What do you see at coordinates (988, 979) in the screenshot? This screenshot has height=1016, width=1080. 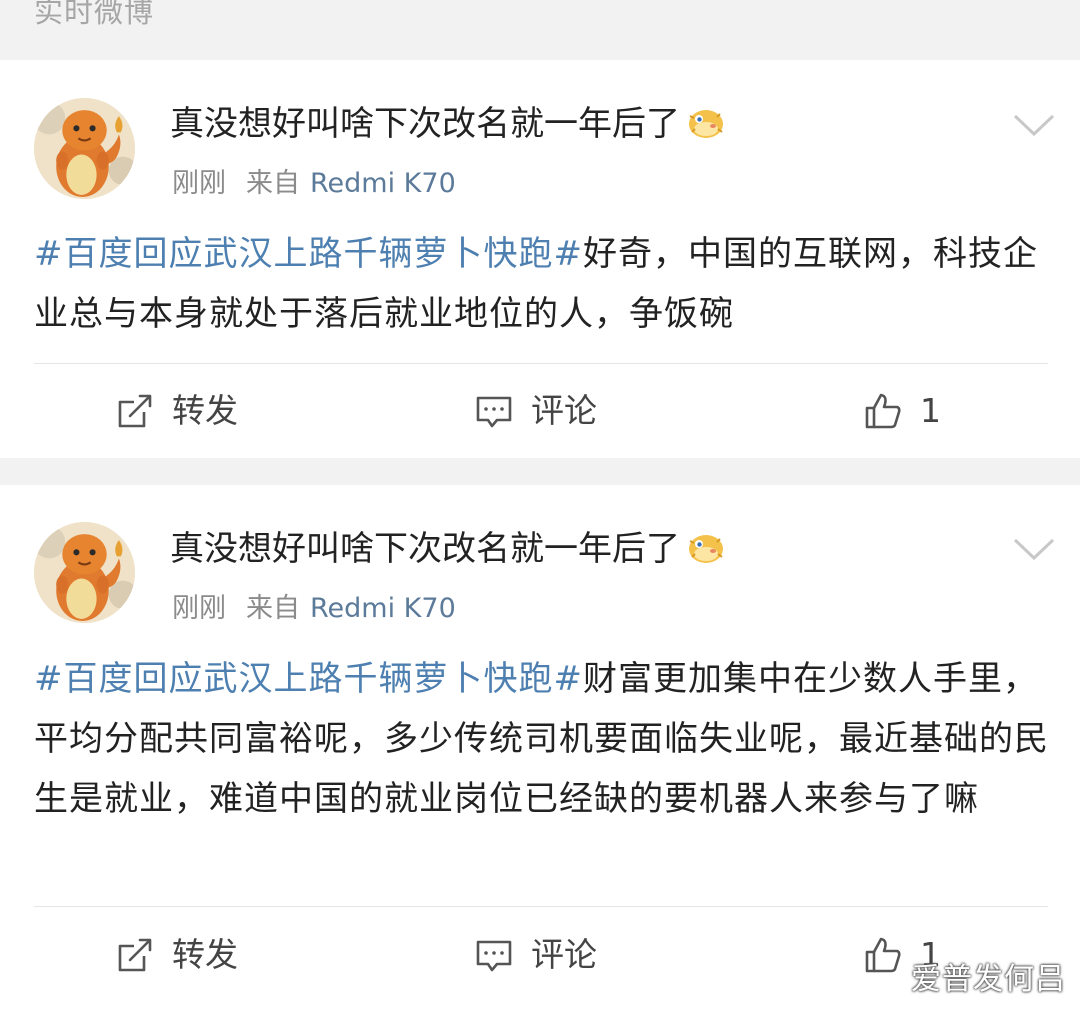 I see `watermark: 爱普发何吕` at bounding box center [988, 979].